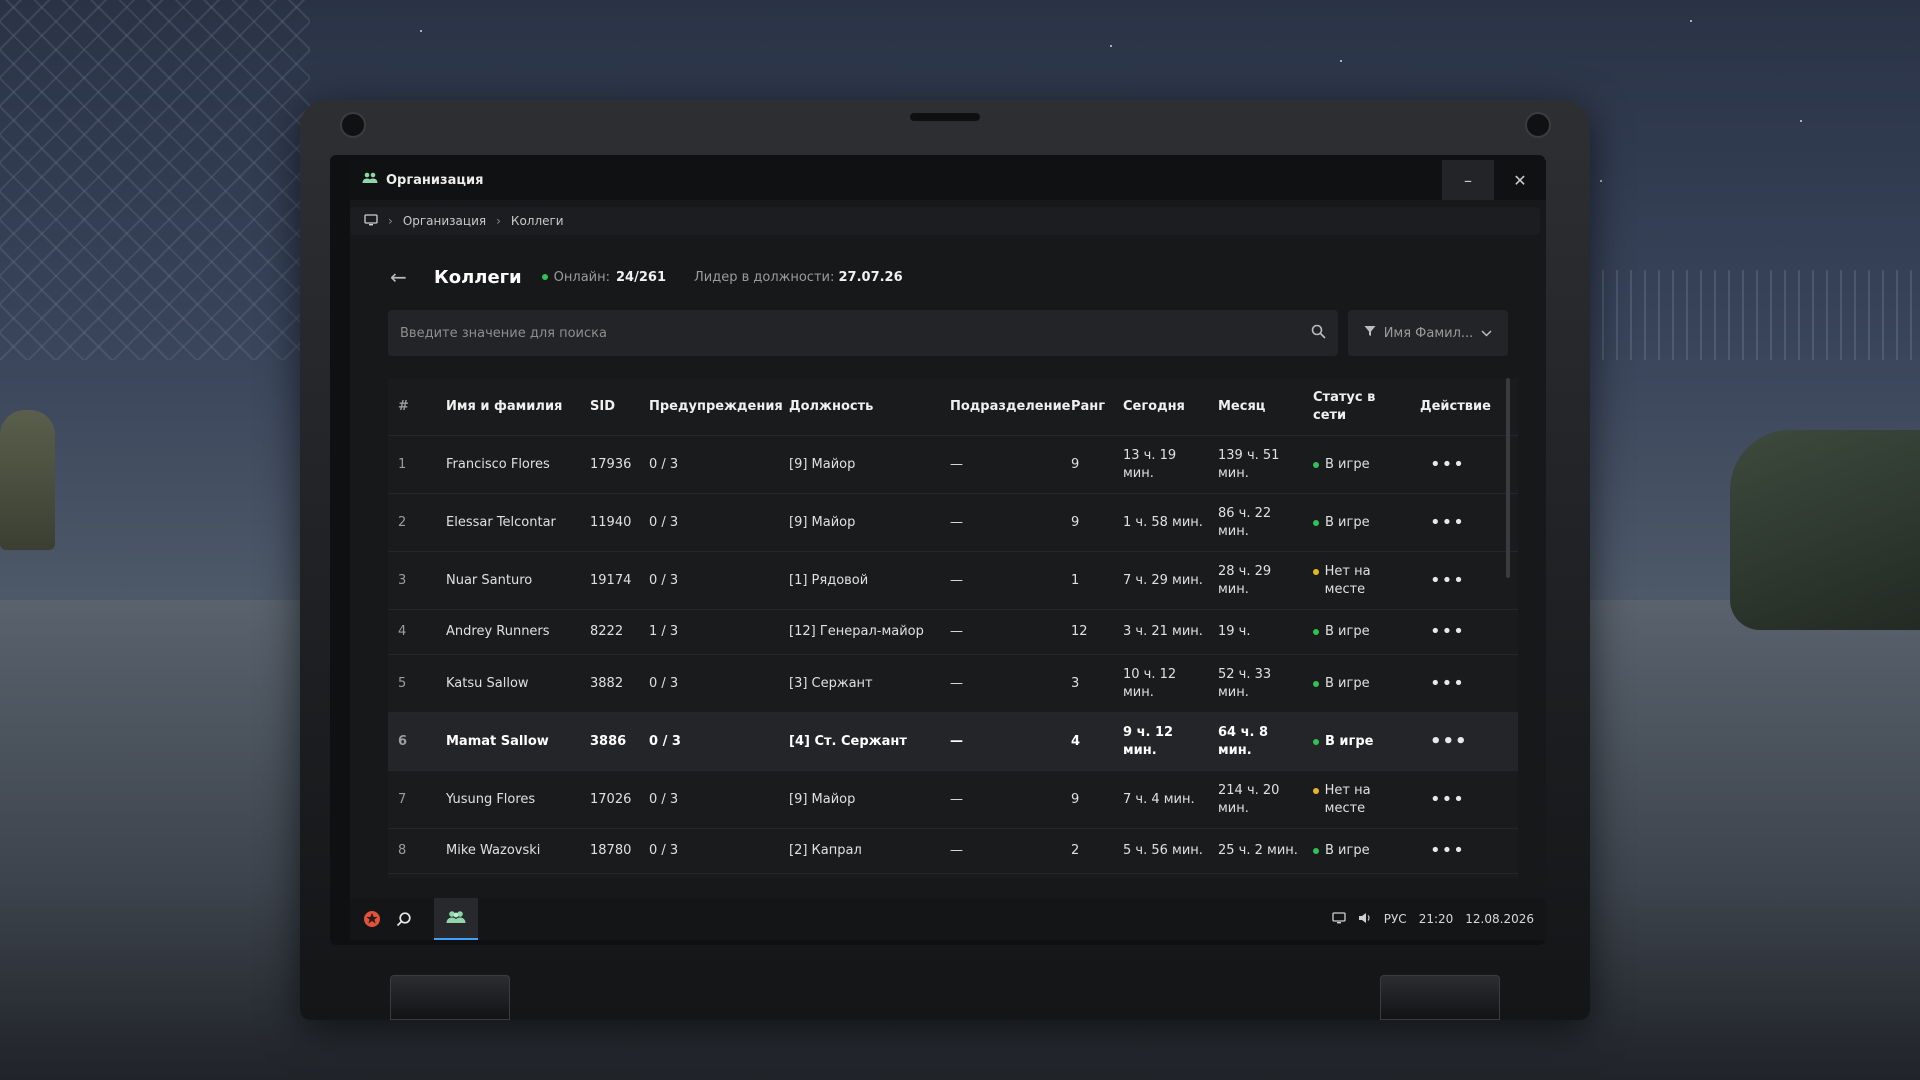 This screenshot has height=1080, width=1920. I want to click on cell-index: 7, so click(402, 799).